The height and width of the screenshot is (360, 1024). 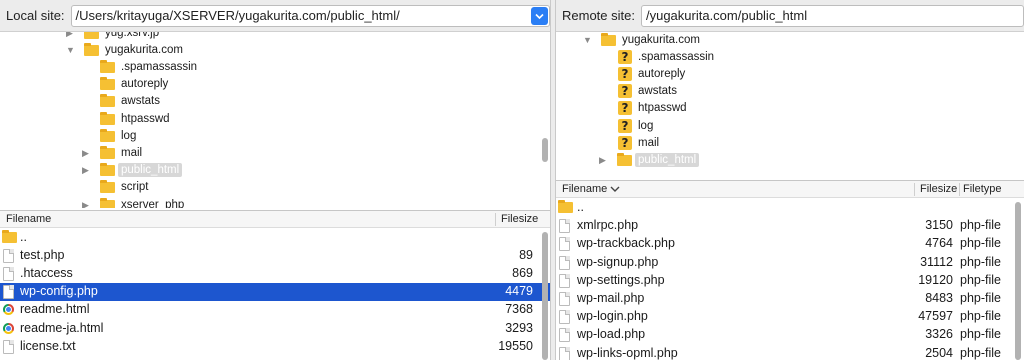 I want to click on file-row: wp-config.php 4479, so click(x=275, y=292).